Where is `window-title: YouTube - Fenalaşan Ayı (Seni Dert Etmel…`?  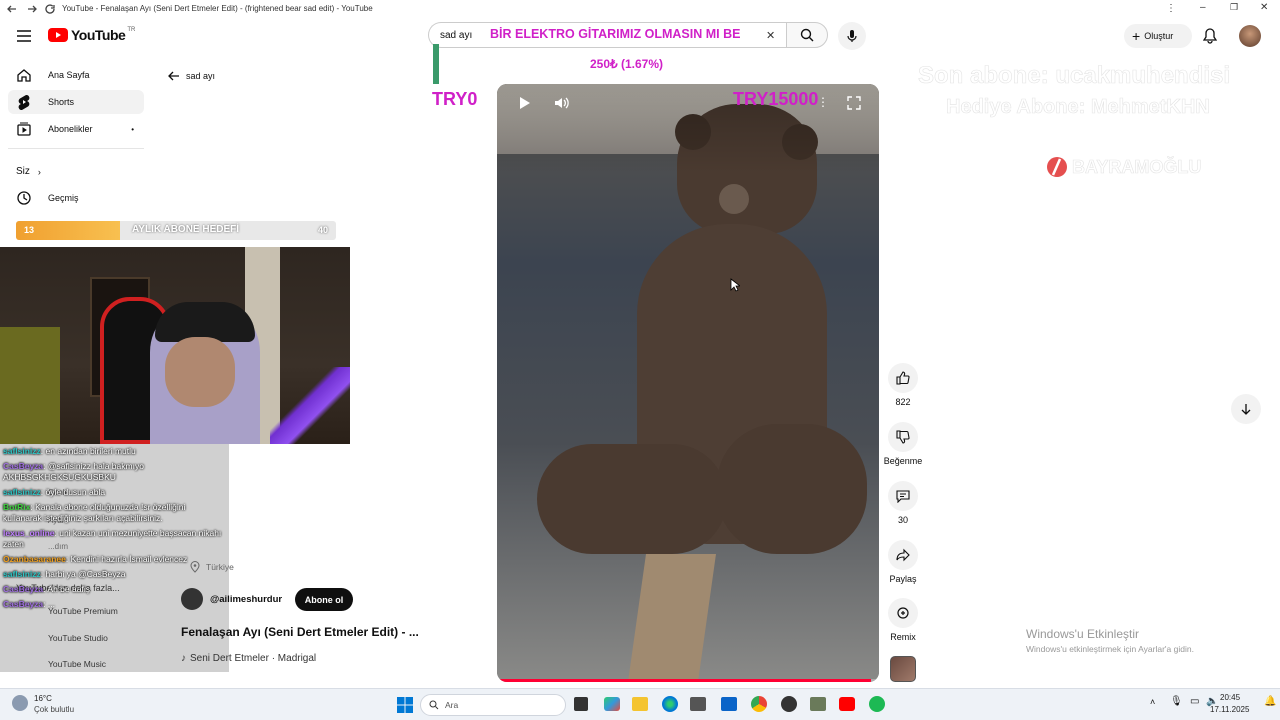 window-title: YouTube - Fenalaşan Ayı (Seni Dert Etmel… is located at coordinates (217, 8).